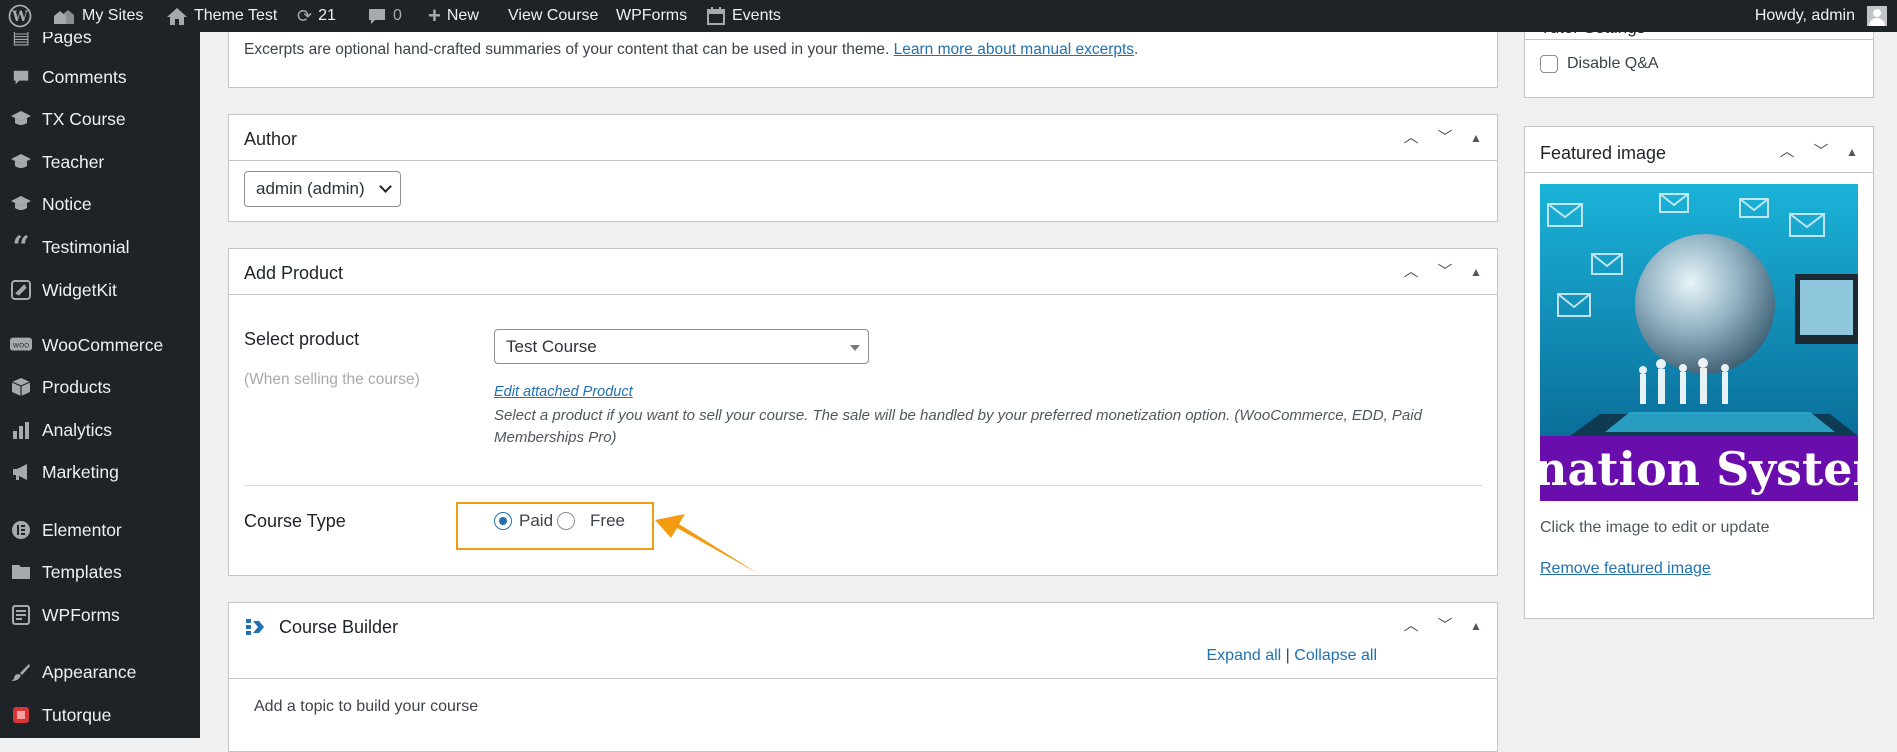  I want to click on new-label: New, so click(462, 15).